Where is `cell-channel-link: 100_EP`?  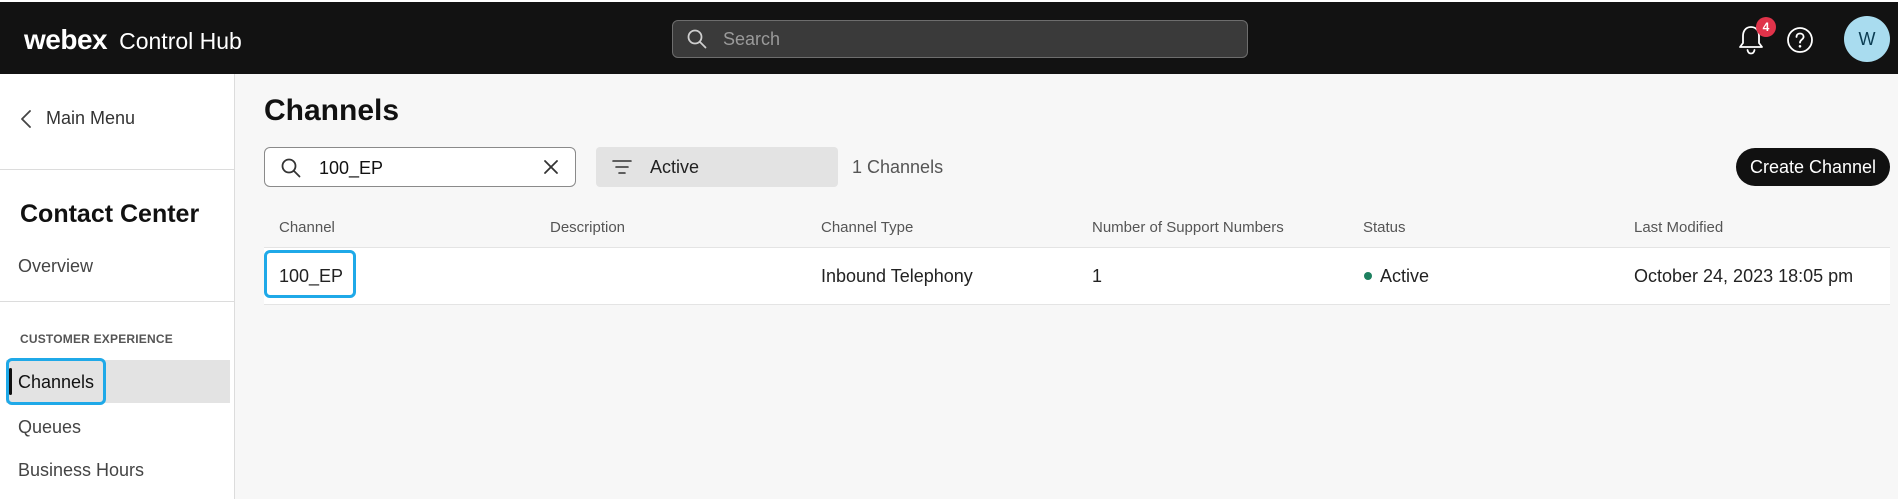
cell-channel-link: 100_EP is located at coordinates (311, 276).